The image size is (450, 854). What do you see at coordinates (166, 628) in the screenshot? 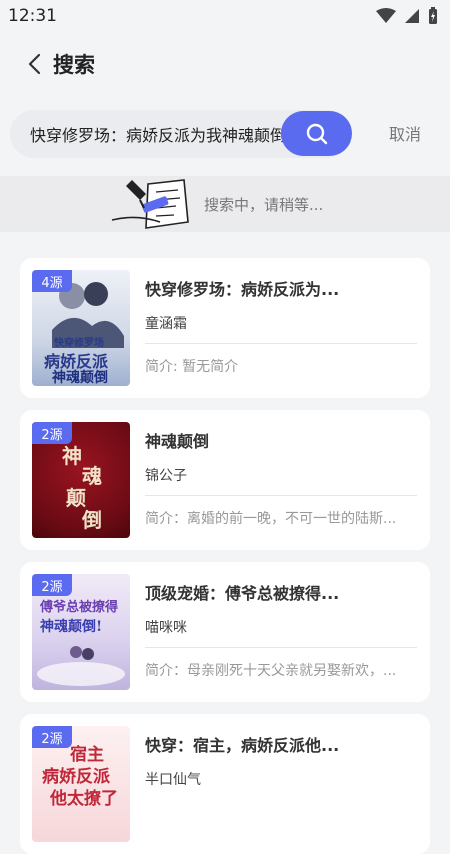
I see `book-author: 喵咪咪` at bounding box center [166, 628].